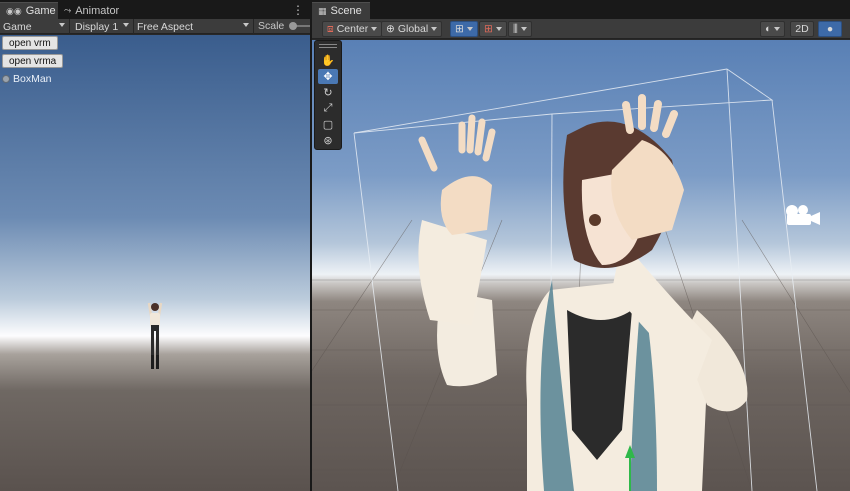 The image size is (850, 491). What do you see at coordinates (768, 29) in the screenshot?
I see `shading-sphere-icon: ◐` at bounding box center [768, 29].